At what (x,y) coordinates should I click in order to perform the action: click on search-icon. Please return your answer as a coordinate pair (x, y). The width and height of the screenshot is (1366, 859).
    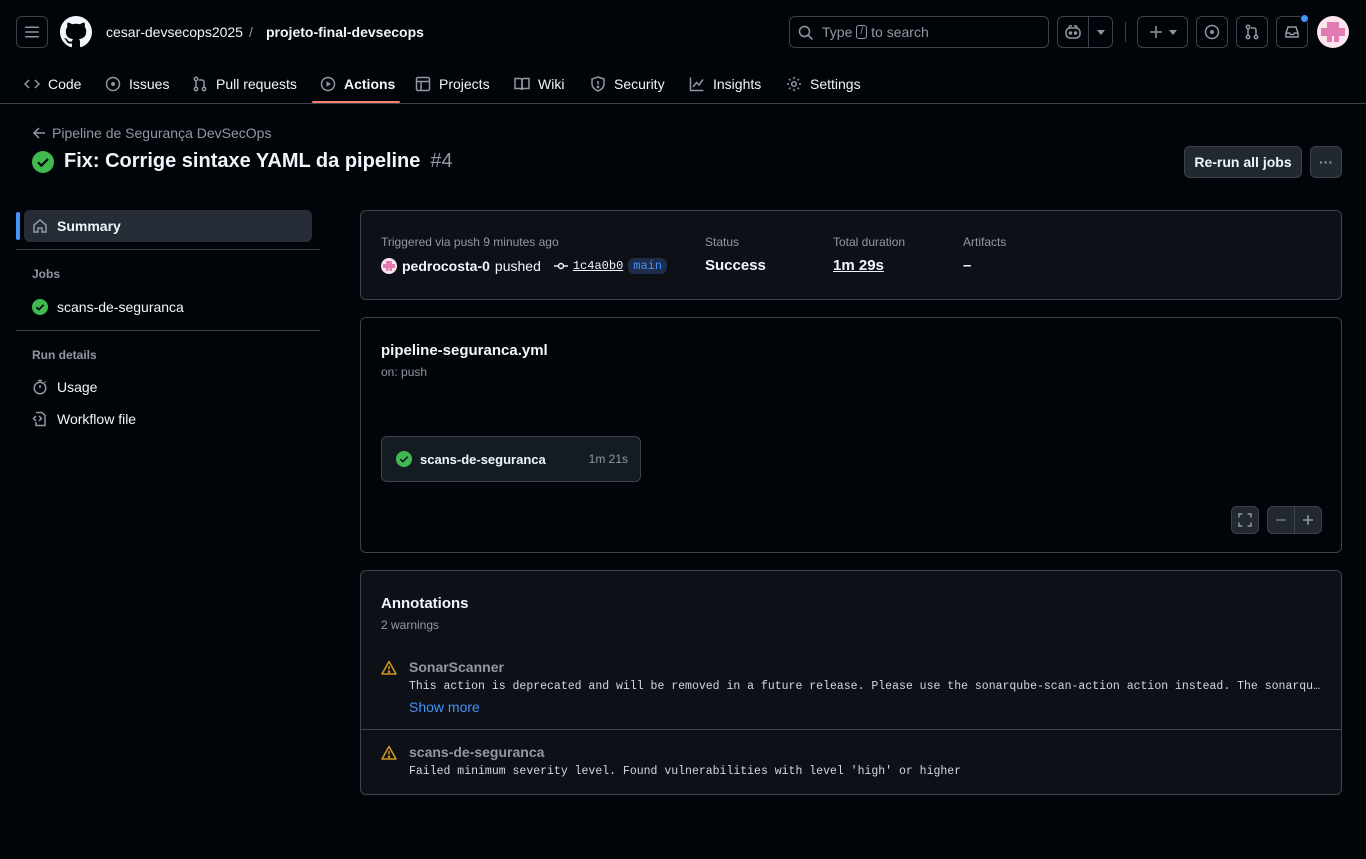
    Looking at the image, I should click on (806, 33).